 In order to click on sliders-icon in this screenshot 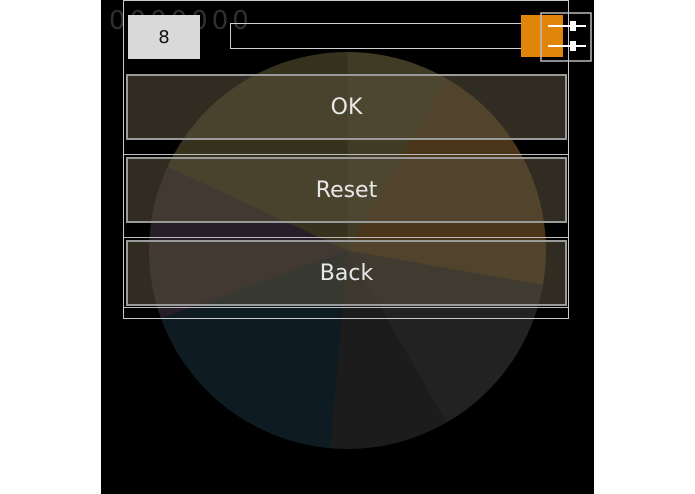, I will do `click(566, 37)`.